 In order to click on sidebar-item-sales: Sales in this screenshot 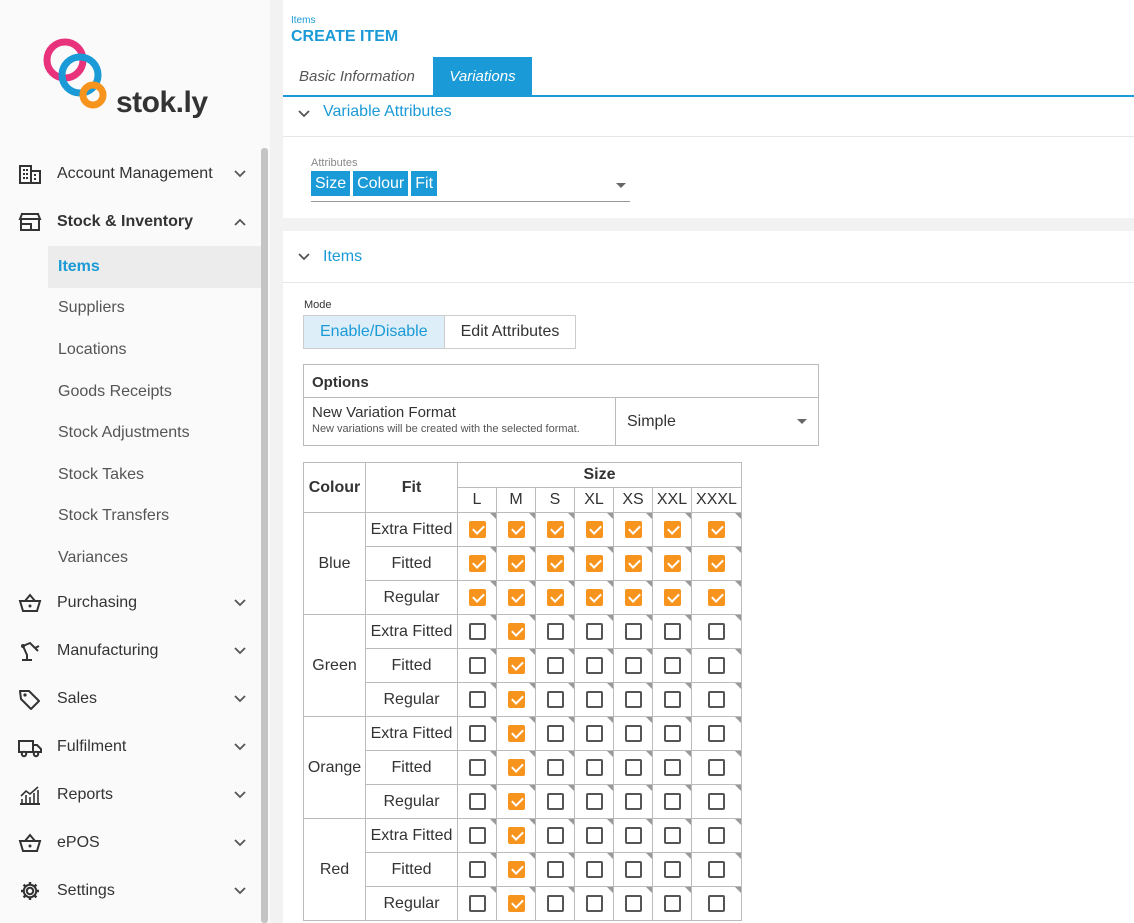, I will do `click(131, 699)`.